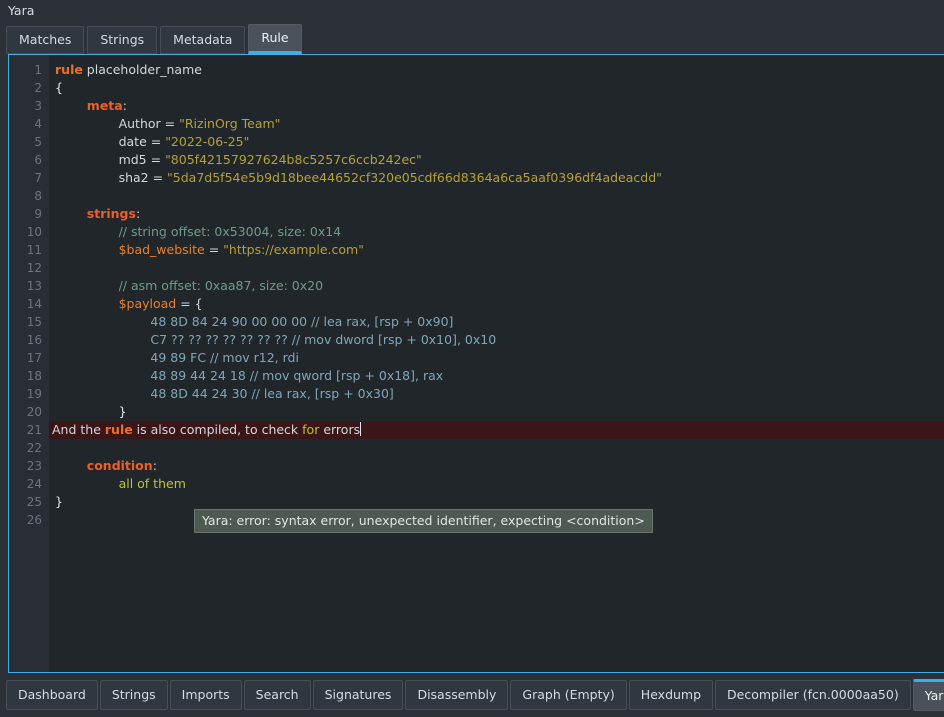 The width and height of the screenshot is (944, 717). What do you see at coordinates (358, 695) in the screenshot?
I see `bottom-tab-signatures: Signatures` at bounding box center [358, 695].